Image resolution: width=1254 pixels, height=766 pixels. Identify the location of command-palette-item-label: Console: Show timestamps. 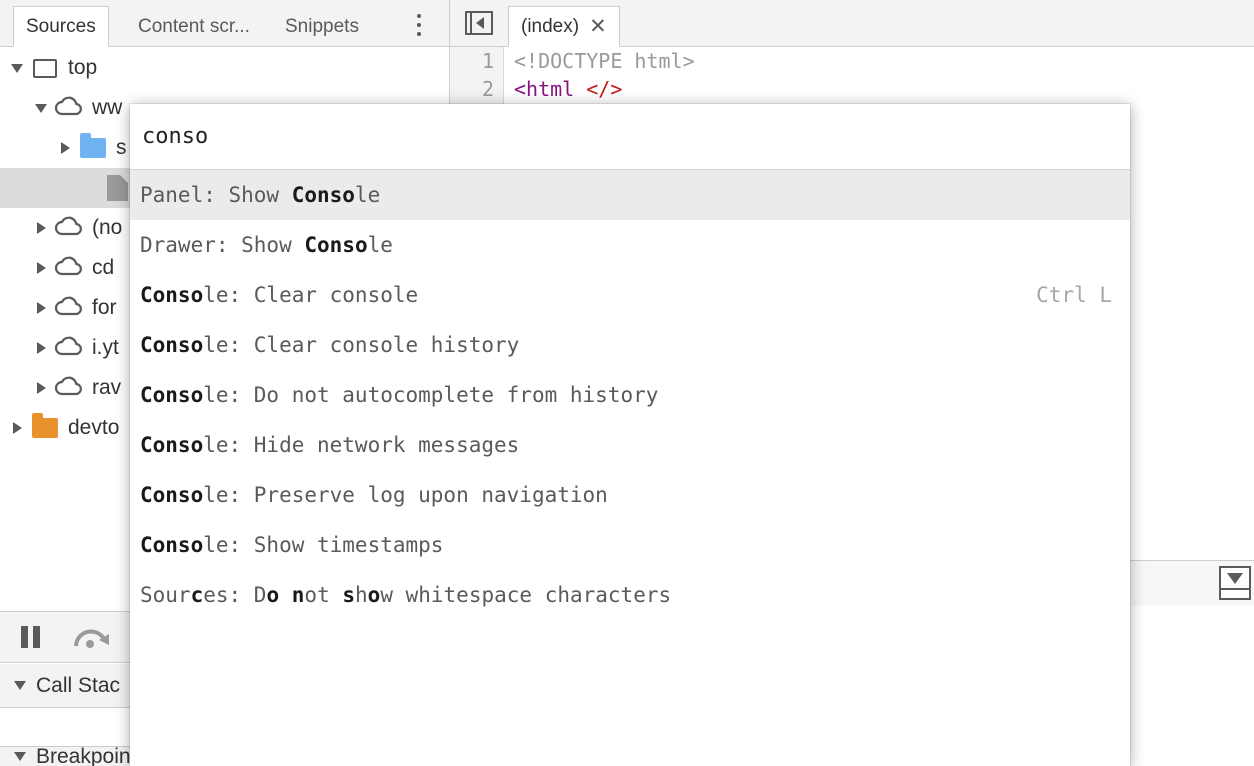
(292, 545).